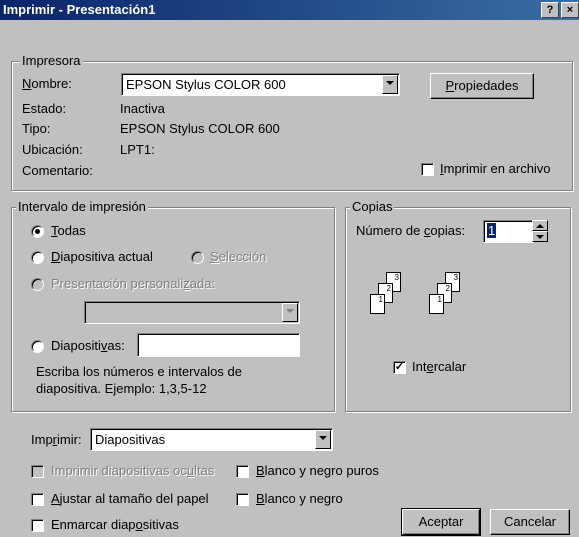 The width and height of the screenshot is (579, 537). I want to click on black-white-checkbox, so click(242, 499).